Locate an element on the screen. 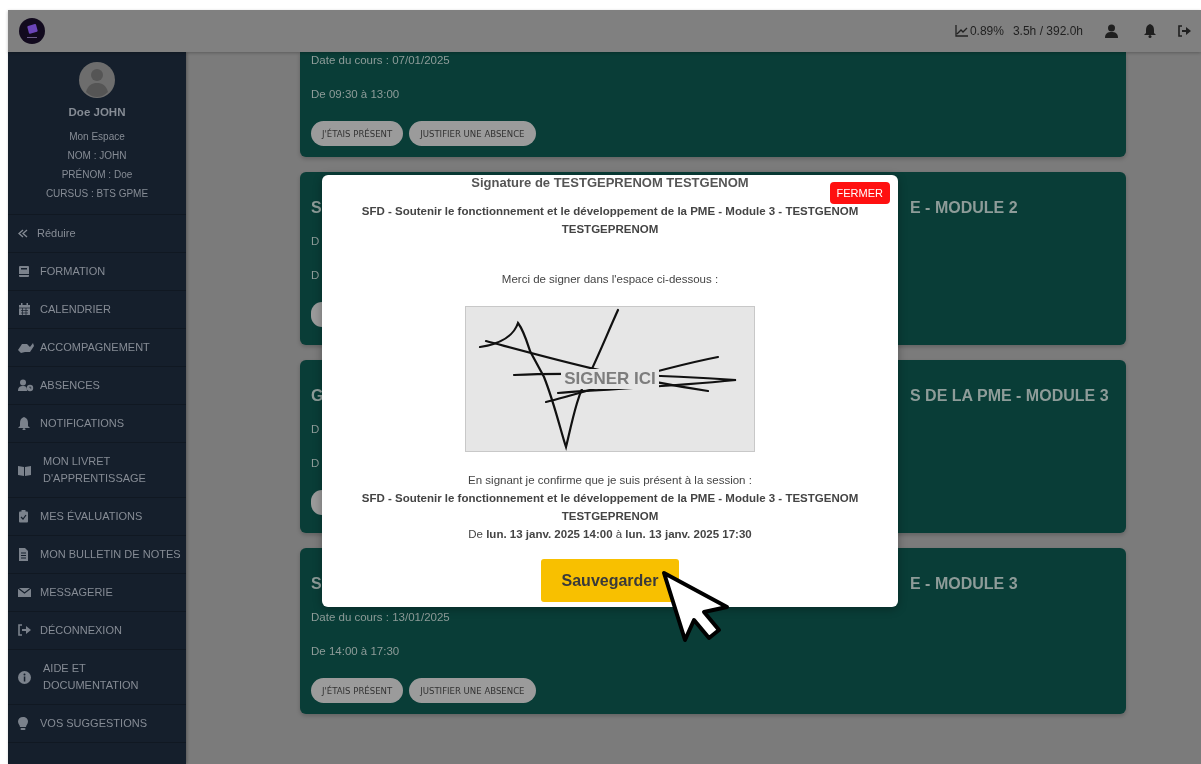 Image resolution: width=1201 pixels, height=764 pixels. profile-info: Mon Espace is located at coordinates (97, 137).